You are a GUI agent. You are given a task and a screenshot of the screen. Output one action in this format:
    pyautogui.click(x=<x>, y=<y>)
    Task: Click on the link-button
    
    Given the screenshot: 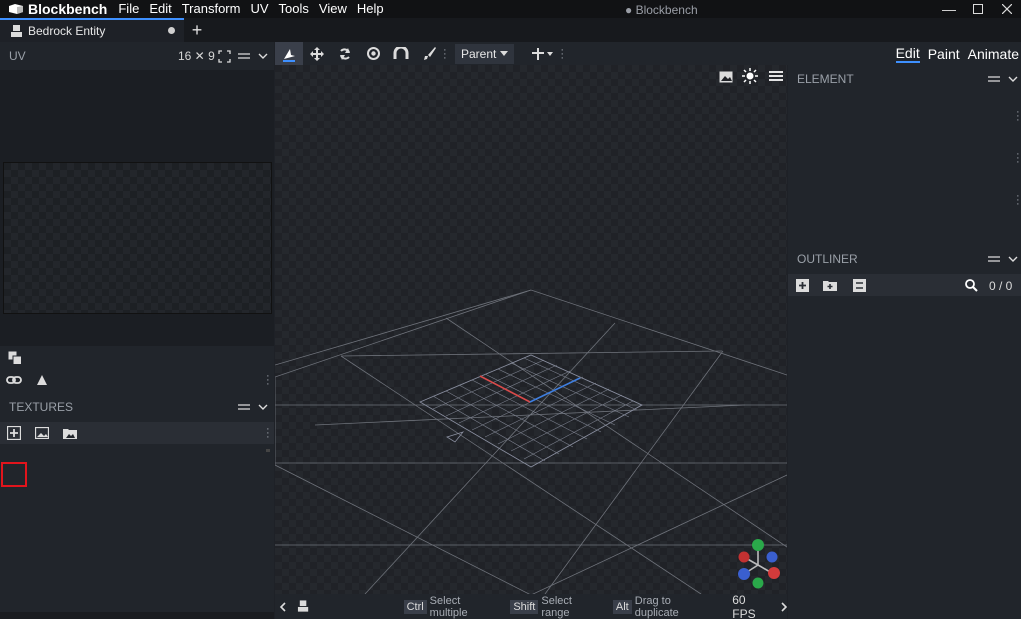 What is the action you would take?
    pyautogui.click(x=14, y=380)
    